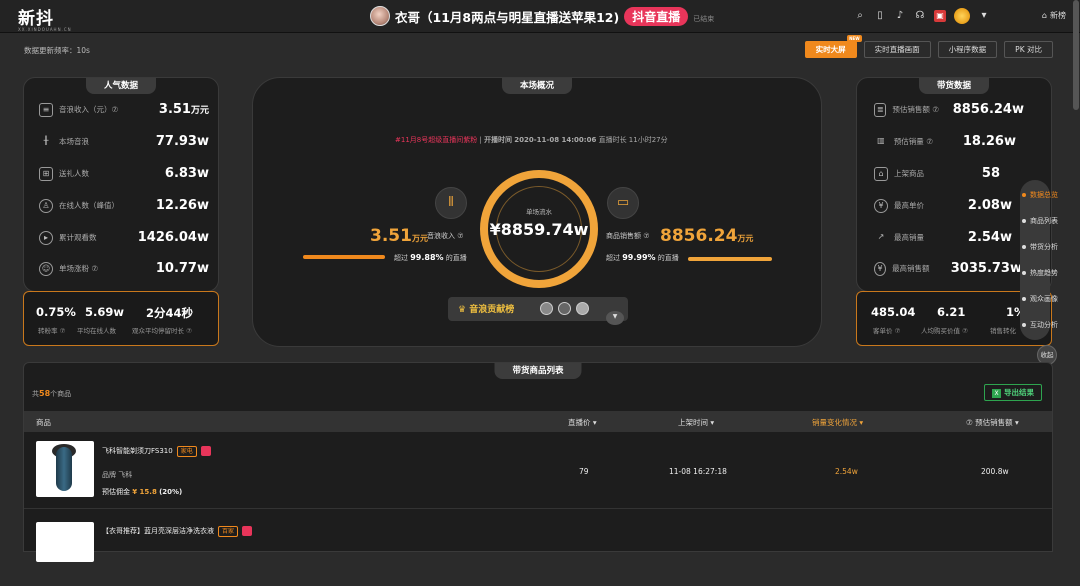  I want to click on start-time-label: 开播时间, so click(498, 140).